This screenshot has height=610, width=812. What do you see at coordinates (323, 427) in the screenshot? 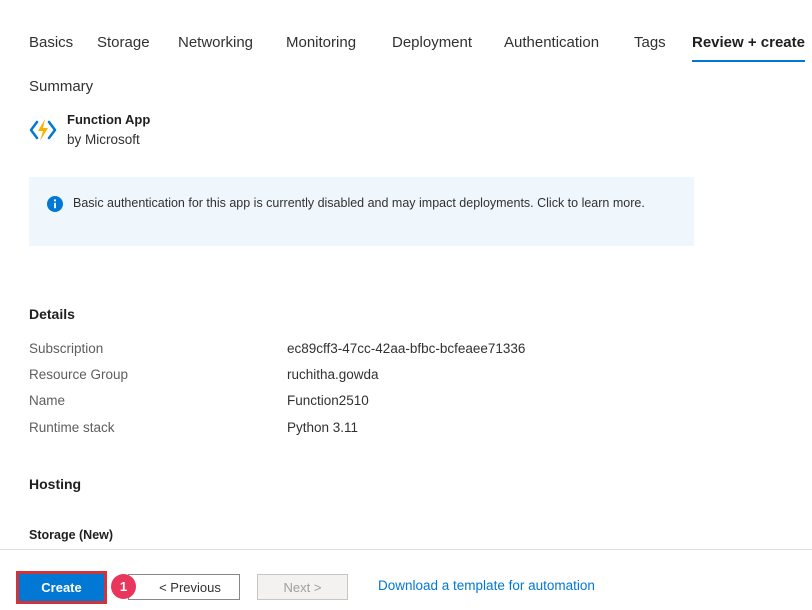
I see `detail-value-runtime-stack: Python 3.11` at bounding box center [323, 427].